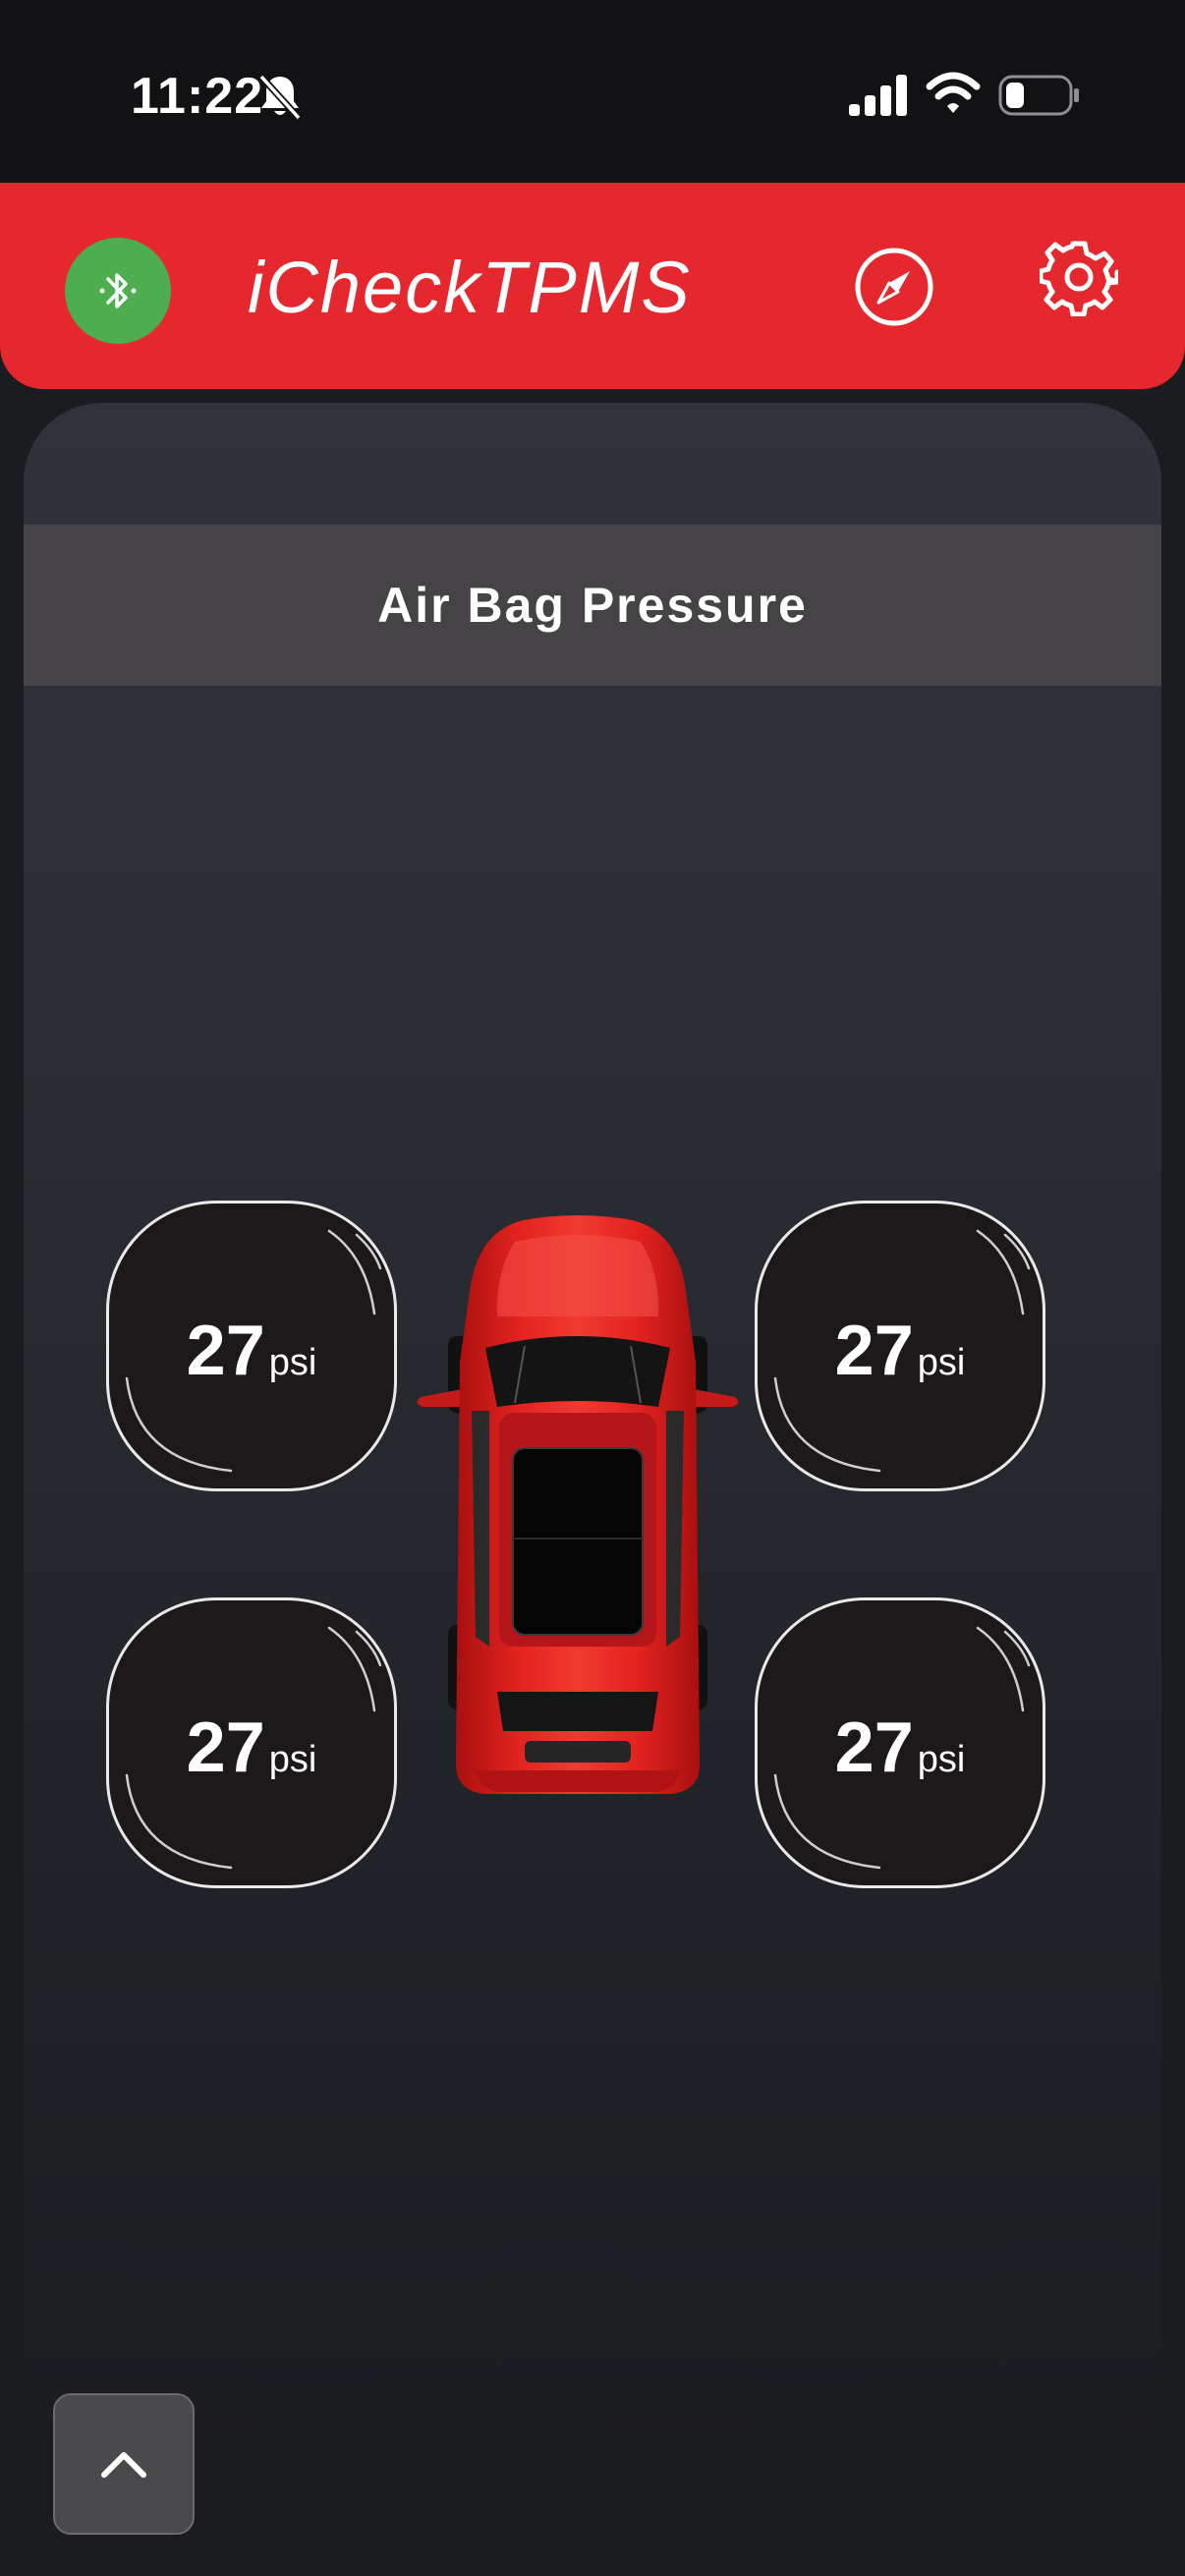 The height and width of the screenshot is (2576, 1185). Describe the element at coordinates (1038, 95) in the screenshot. I see `battery-icon` at that location.